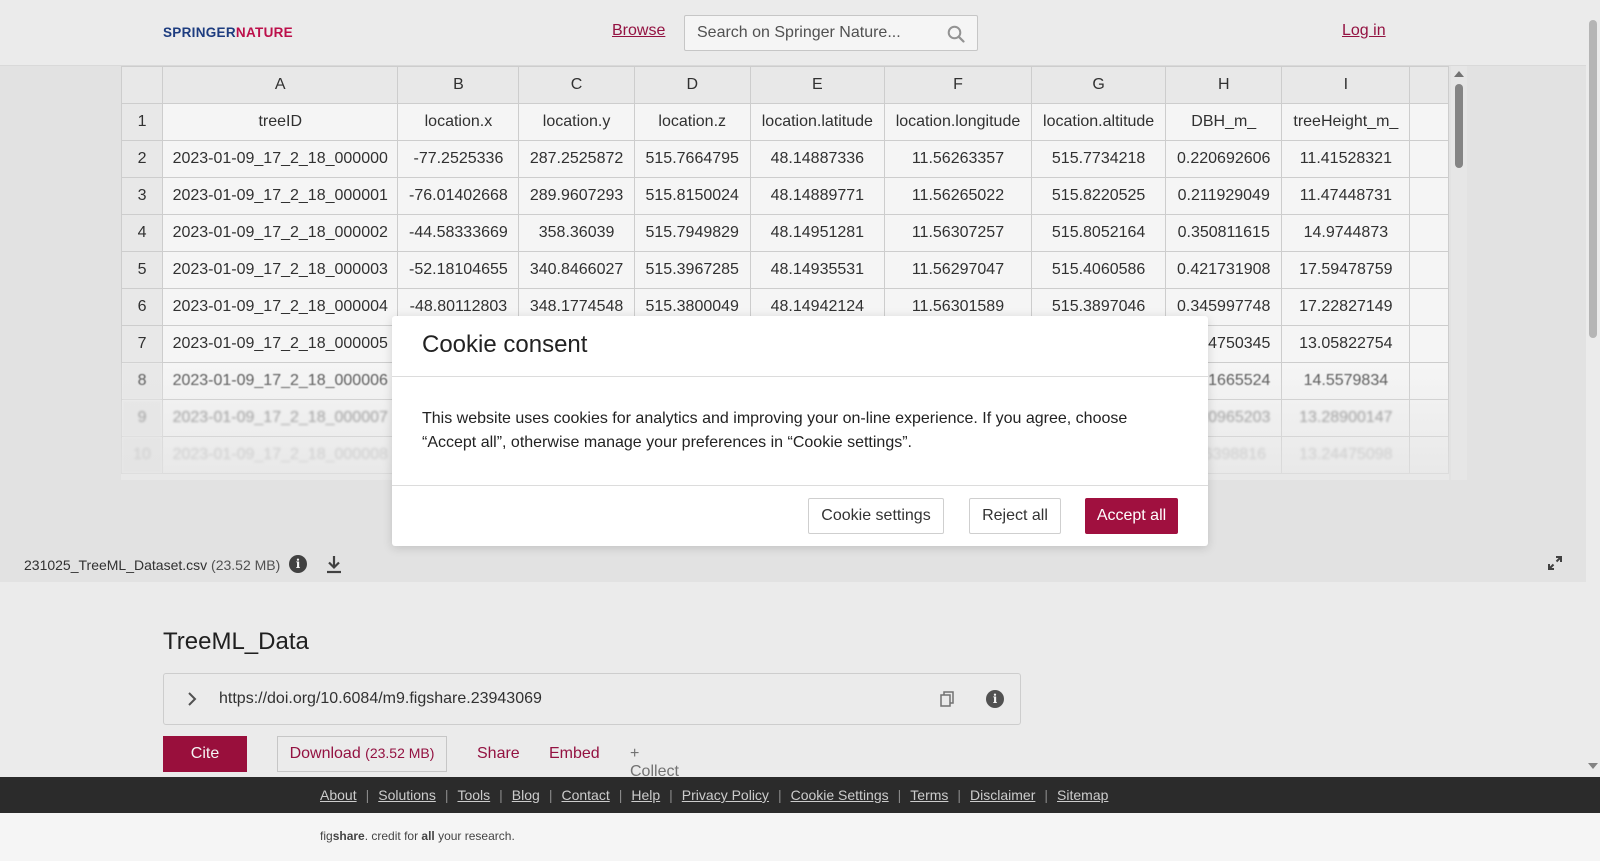  Describe the element at coordinates (725, 795) in the screenshot. I see `footer-link-privacy-policy: Privacy Policy` at that location.